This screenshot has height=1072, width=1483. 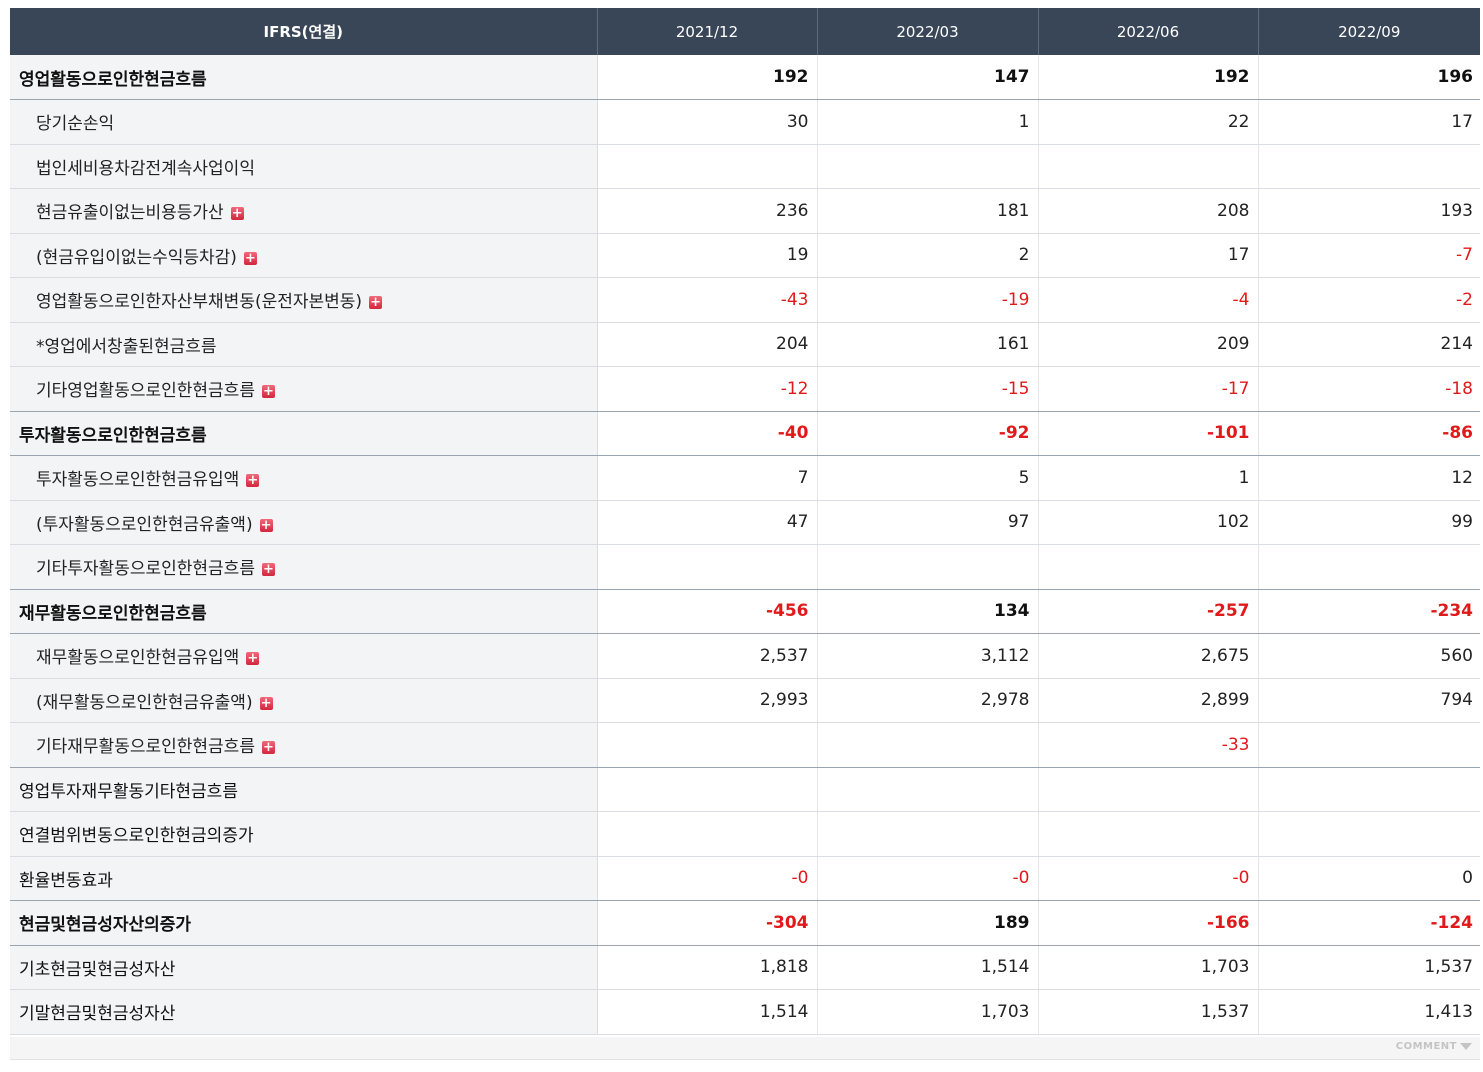 What do you see at coordinates (1369, 1012) in the screenshot?
I see `value-cell: 1,413` at bounding box center [1369, 1012].